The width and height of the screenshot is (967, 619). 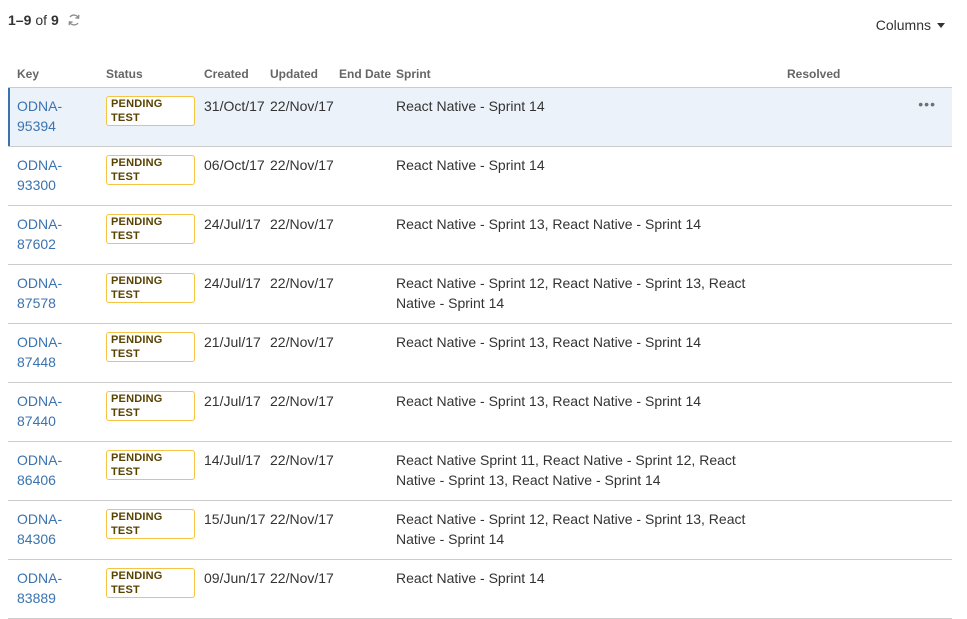 What do you see at coordinates (39, 470) in the screenshot?
I see `issue-key-link: ODNA-86406` at bounding box center [39, 470].